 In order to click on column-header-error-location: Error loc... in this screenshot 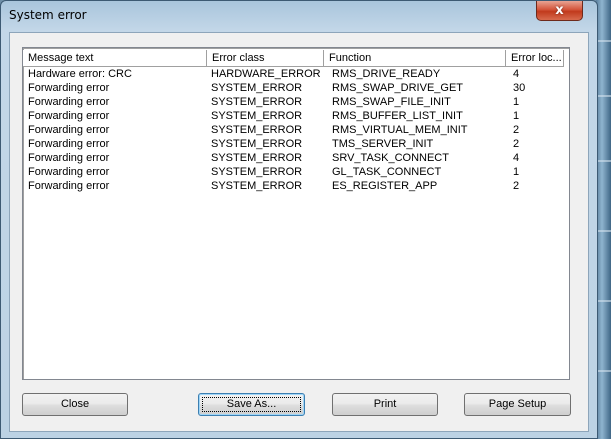, I will do `click(535, 58)`.